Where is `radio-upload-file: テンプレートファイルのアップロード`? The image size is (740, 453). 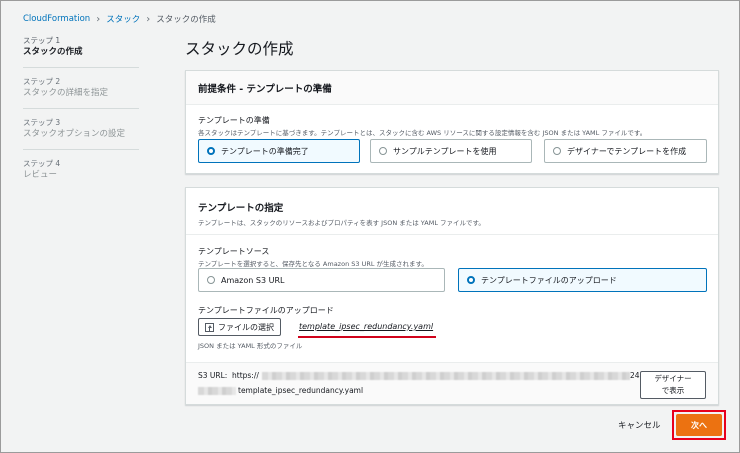
radio-upload-file: テンプレートファイルのアップロード is located at coordinates (582, 280).